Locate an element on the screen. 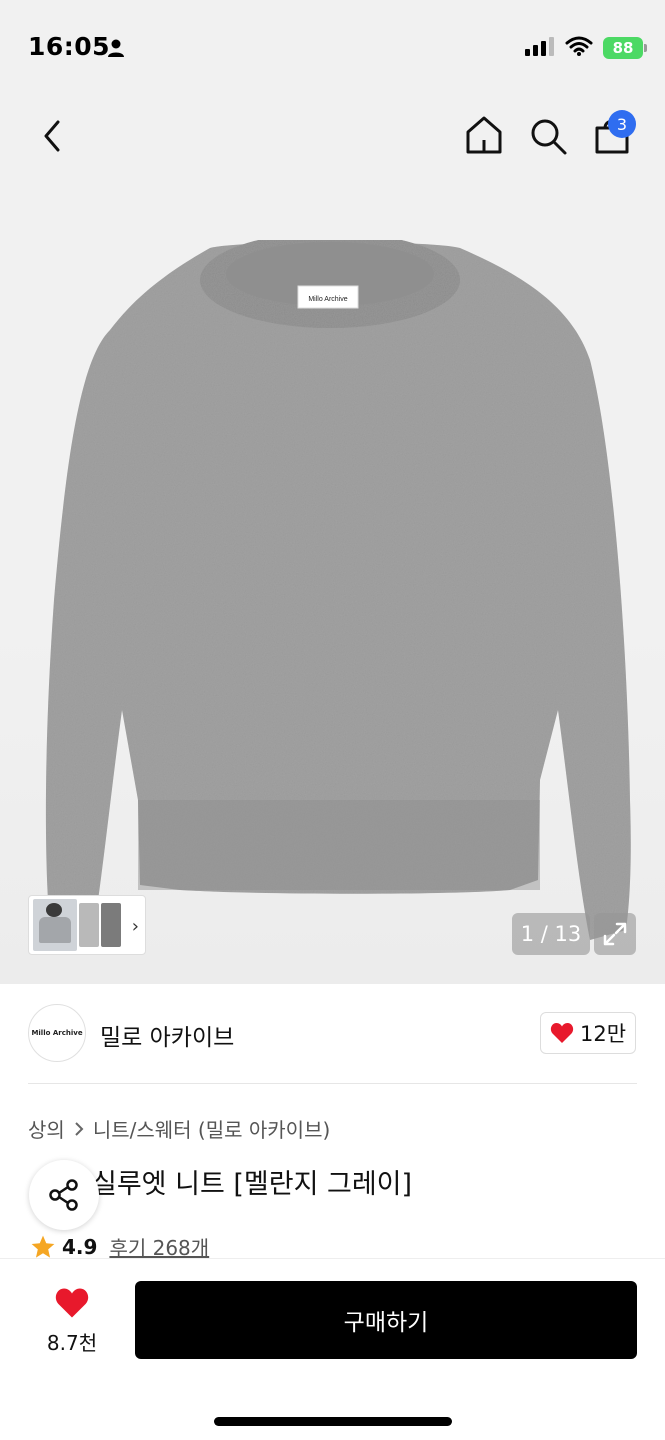  share-button is located at coordinates (64, 1195).